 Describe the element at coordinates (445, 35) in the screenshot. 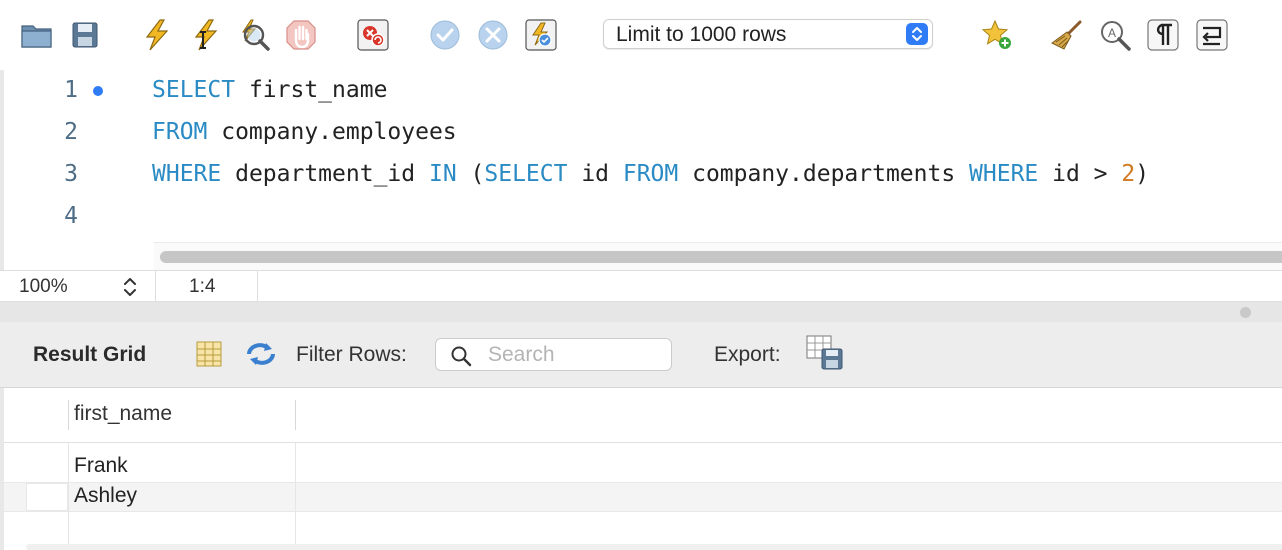

I see `commit-icon` at that location.